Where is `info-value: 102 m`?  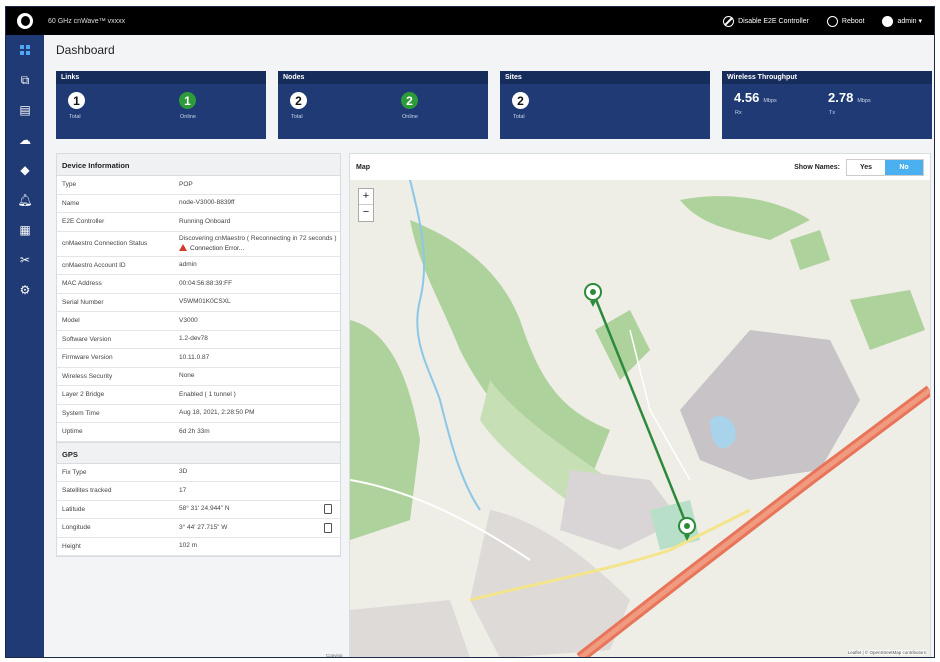
info-value: 102 m is located at coordinates (259, 546).